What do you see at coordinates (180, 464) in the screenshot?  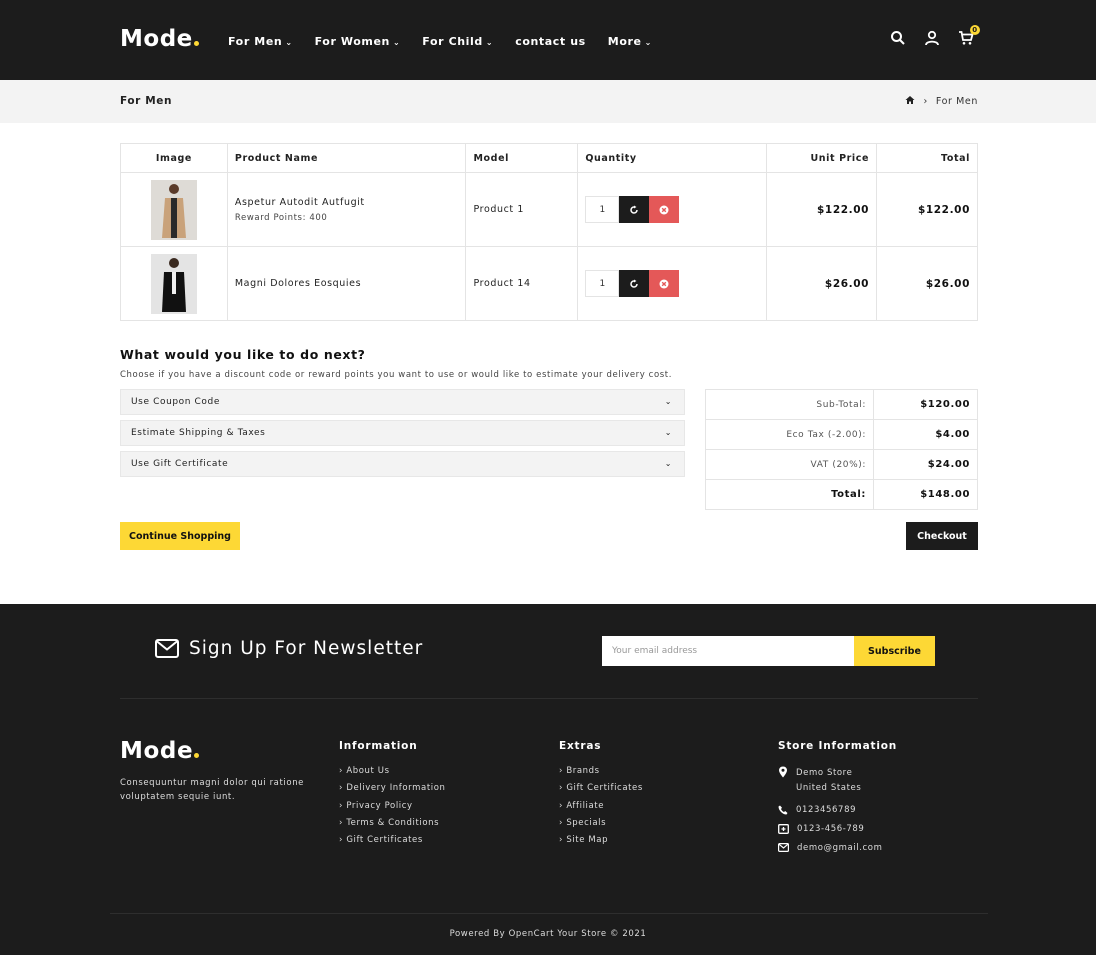 I see `panel-label: Use Gift Certificate` at bounding box center [180, 464].